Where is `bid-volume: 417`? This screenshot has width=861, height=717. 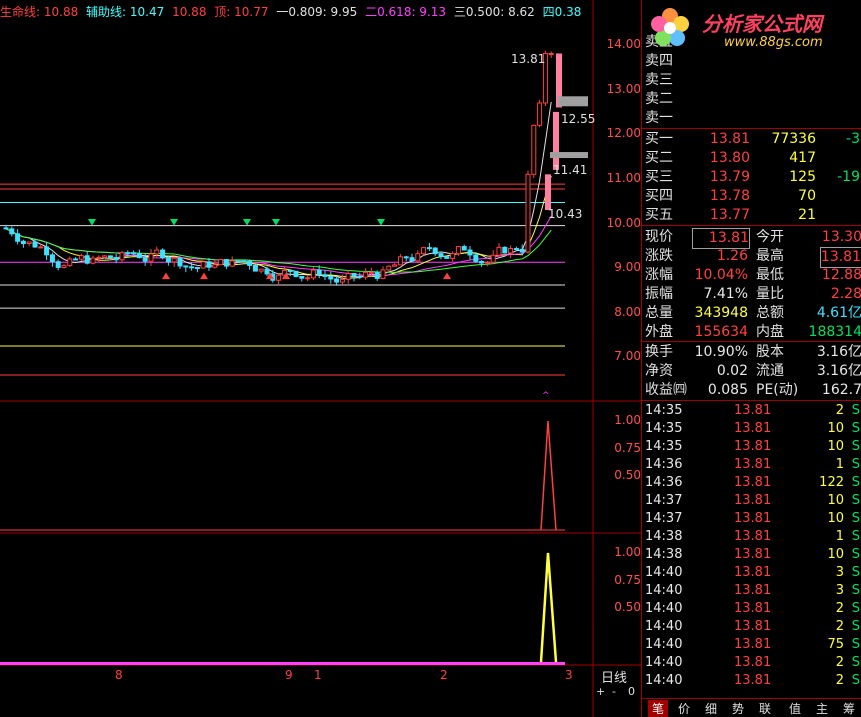
bid-volume: 417 is located at coordinates (802, 158).